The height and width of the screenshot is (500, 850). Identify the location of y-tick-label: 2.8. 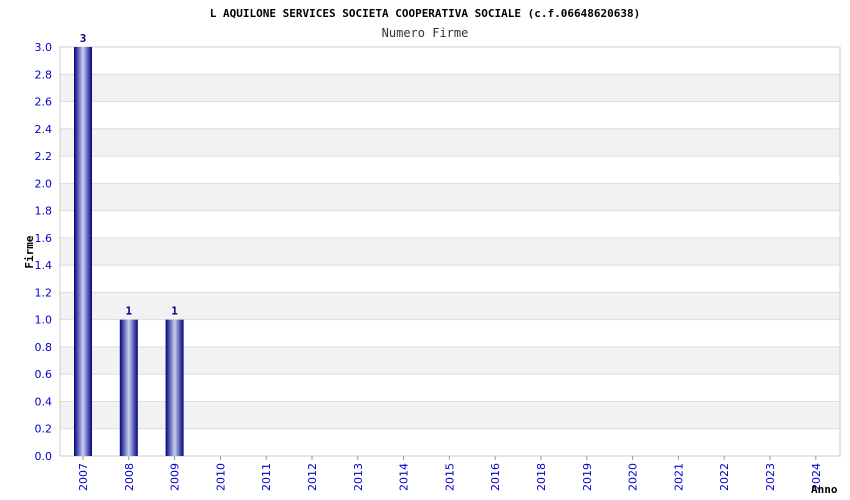
(44, 74).